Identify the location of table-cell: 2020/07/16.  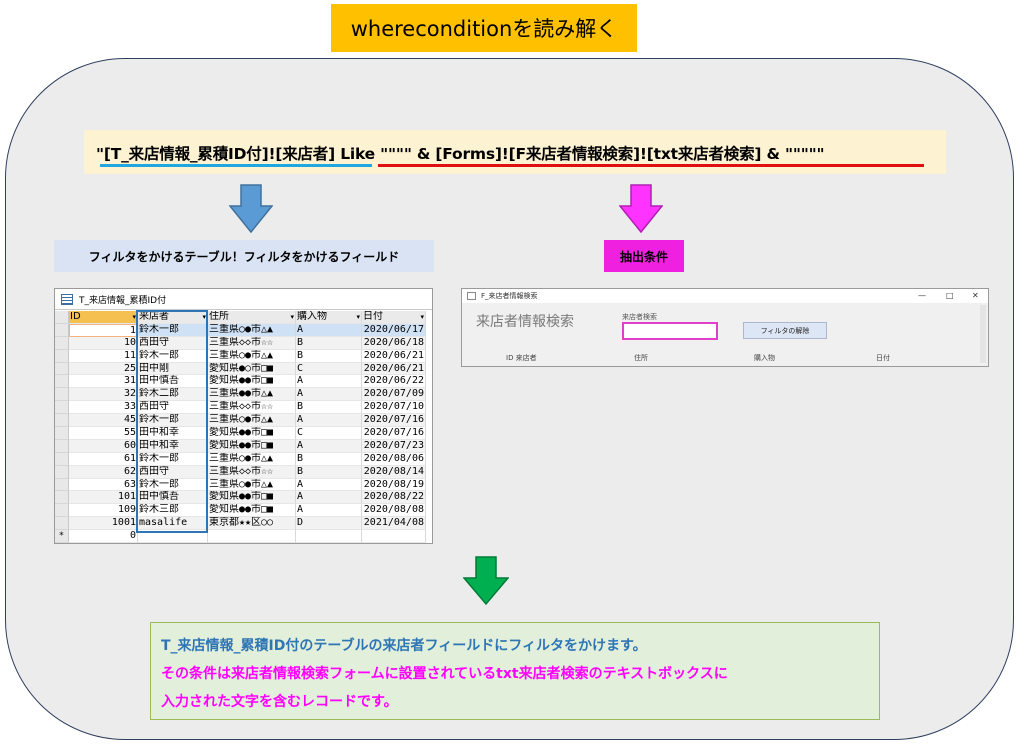
(394, 421).